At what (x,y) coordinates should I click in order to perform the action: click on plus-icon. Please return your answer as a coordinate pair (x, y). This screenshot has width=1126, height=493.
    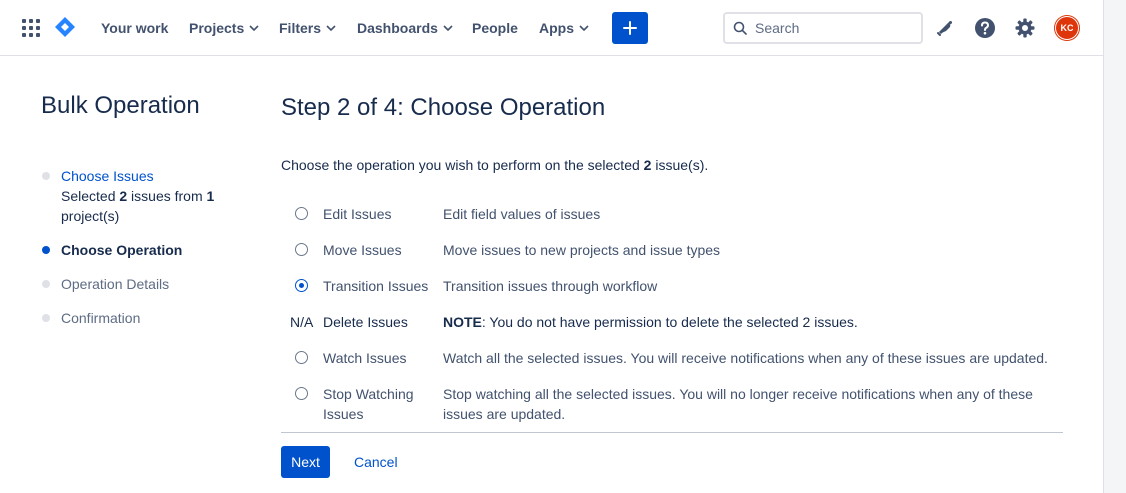
    Looking at the image, I should click on (630, 28).